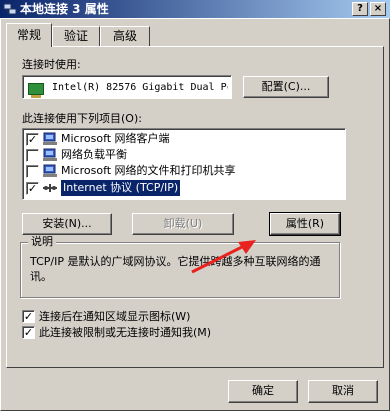 The height and width of the screenshot is (411, 390). I want to click on notify-label: 此连接被限制或无连接时通知我(M), so click(125, 332).